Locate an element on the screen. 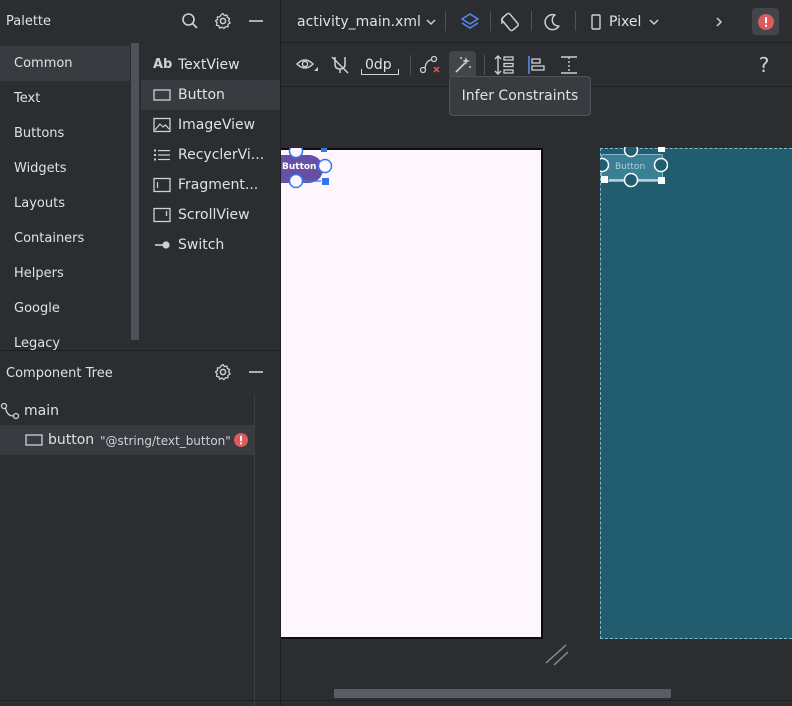 This screenshot has width=792, height=706. category-google: Google is located at coordinates (65, 308).